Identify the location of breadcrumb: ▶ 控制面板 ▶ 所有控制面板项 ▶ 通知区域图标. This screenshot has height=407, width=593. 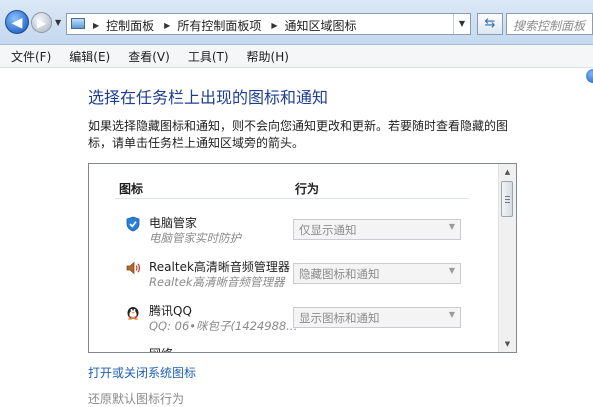
(230, 25).